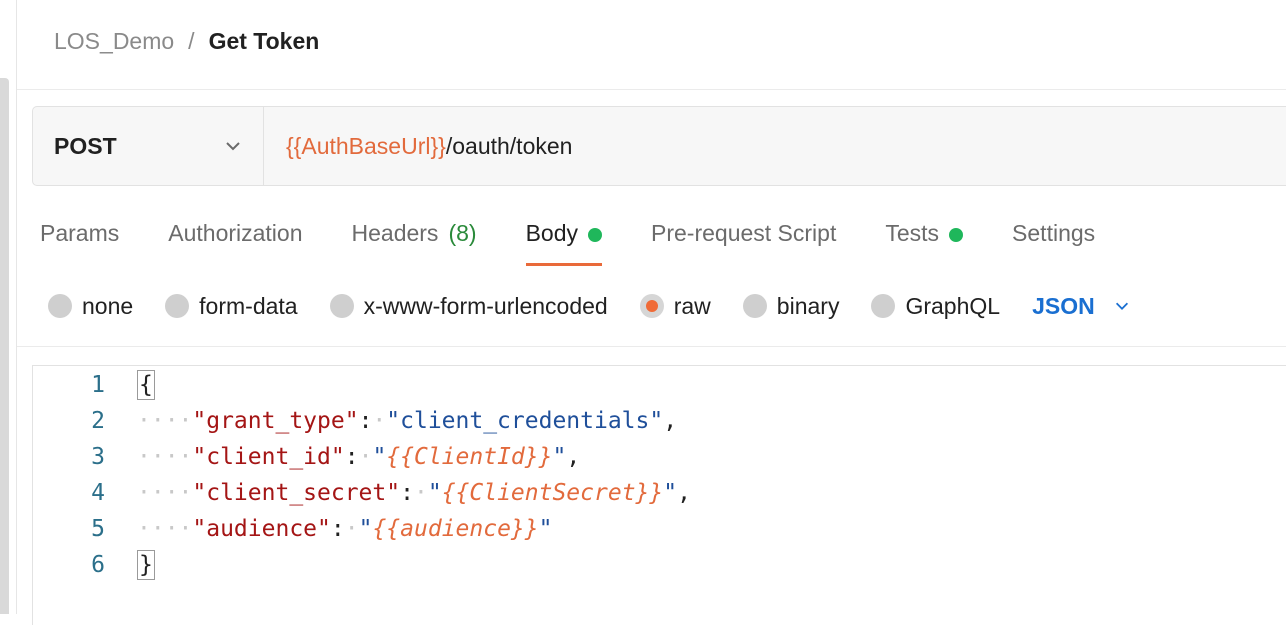 The height and width of the screenshot is (625, 1286). What do you see at coordinates (177, 306) in the screenshot?
I see `radio-form-data` at bounding box center [177, 306].